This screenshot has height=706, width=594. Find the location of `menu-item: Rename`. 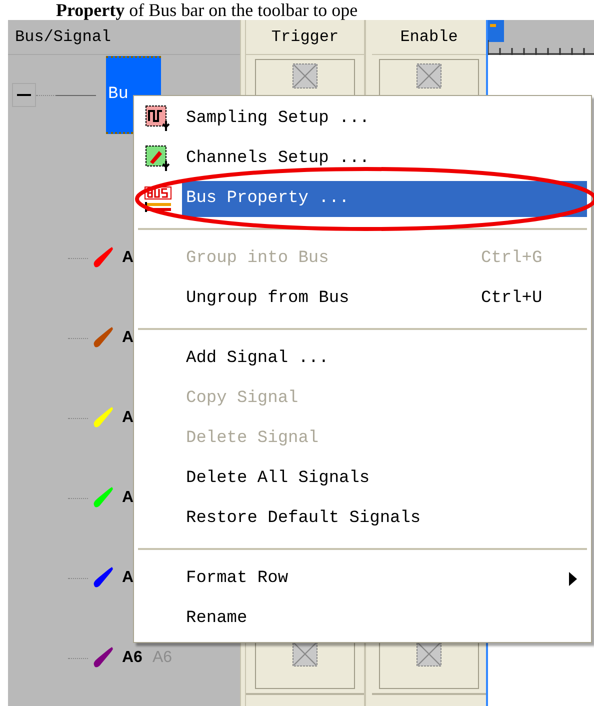

menu-item: Rename is located at coordinates (384, 619).